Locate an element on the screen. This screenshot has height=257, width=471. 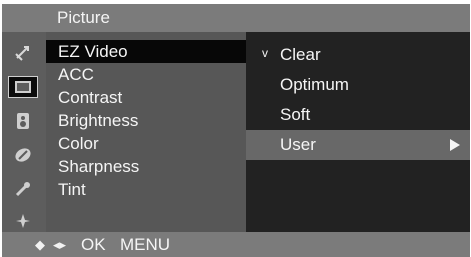
menu-item-label: Brightness is located at coordinates (98, 120).